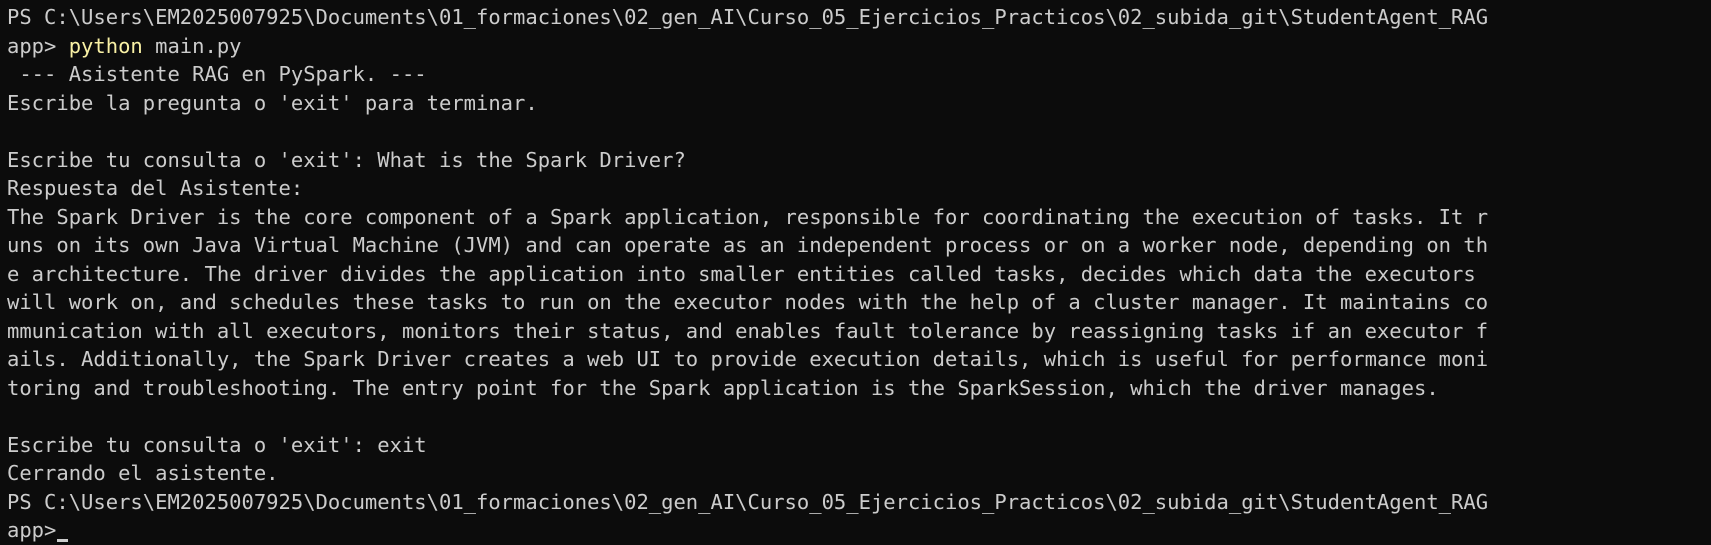 Image resolution: width=1711 pixels, height=545 pixels. Describe the element at coordinates (105, 45) in the screenshot. I see `command-program: python` at that location.